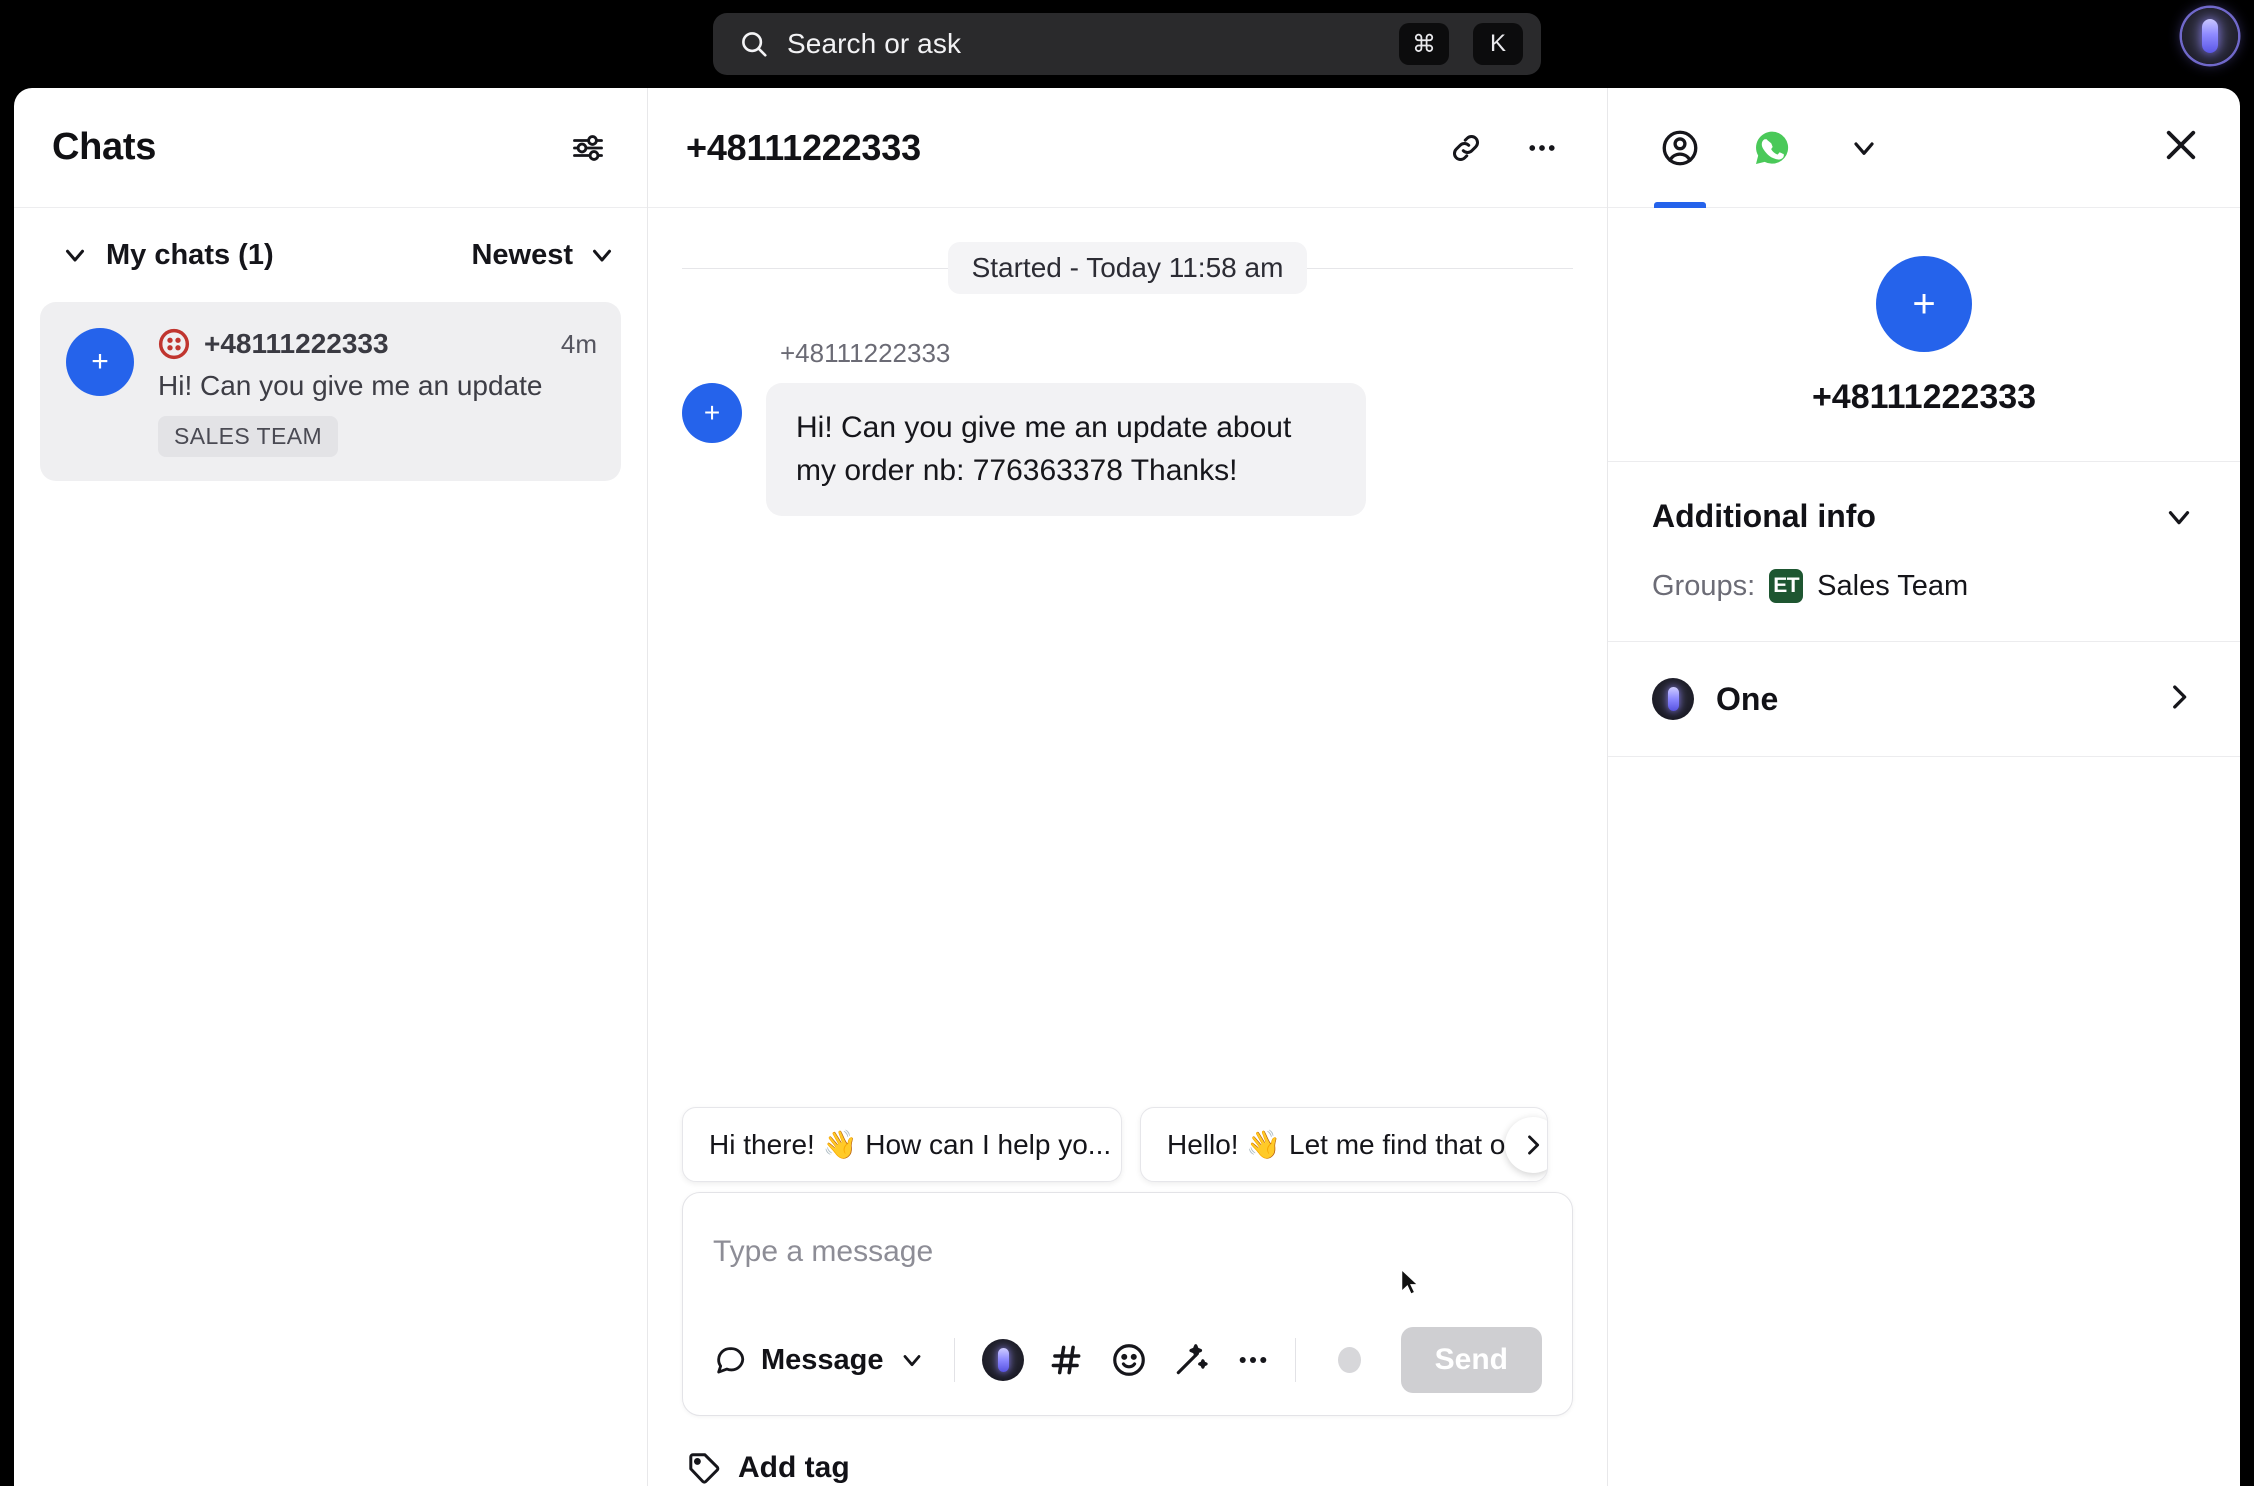  Describe the element at coordinates (174, 344) in the screenshot. I see `channel-dots-icon` at that location.